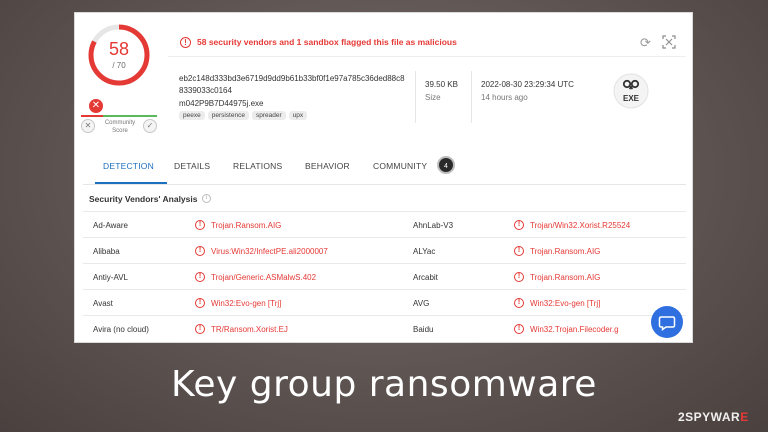  Describe the element at coordinates (527, 84) in the screenshot. I see `analysis-date: 2022-08-30 23:29:34 UTC` at that location.